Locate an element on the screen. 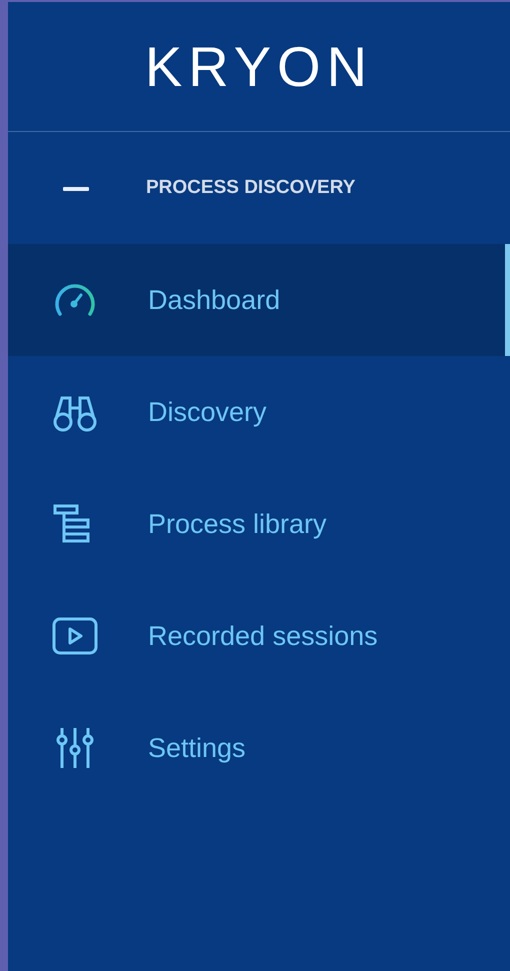  nav-item: Dashboard is located at coordinates (259, 300).